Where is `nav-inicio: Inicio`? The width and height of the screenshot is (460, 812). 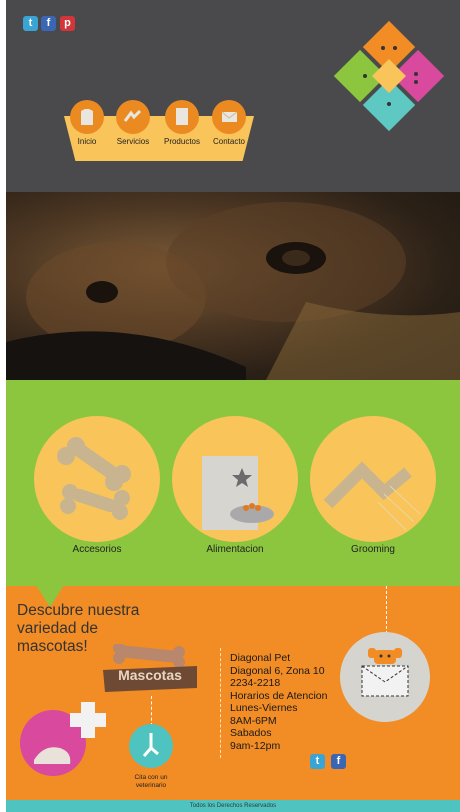
nav-inicio: Inicio is located at coordinates (87, 123).